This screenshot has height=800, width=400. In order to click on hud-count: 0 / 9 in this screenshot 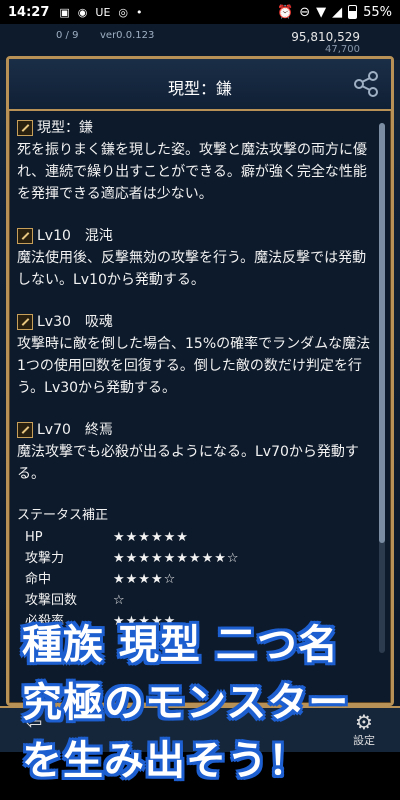, I will do `click(67, 35)`.